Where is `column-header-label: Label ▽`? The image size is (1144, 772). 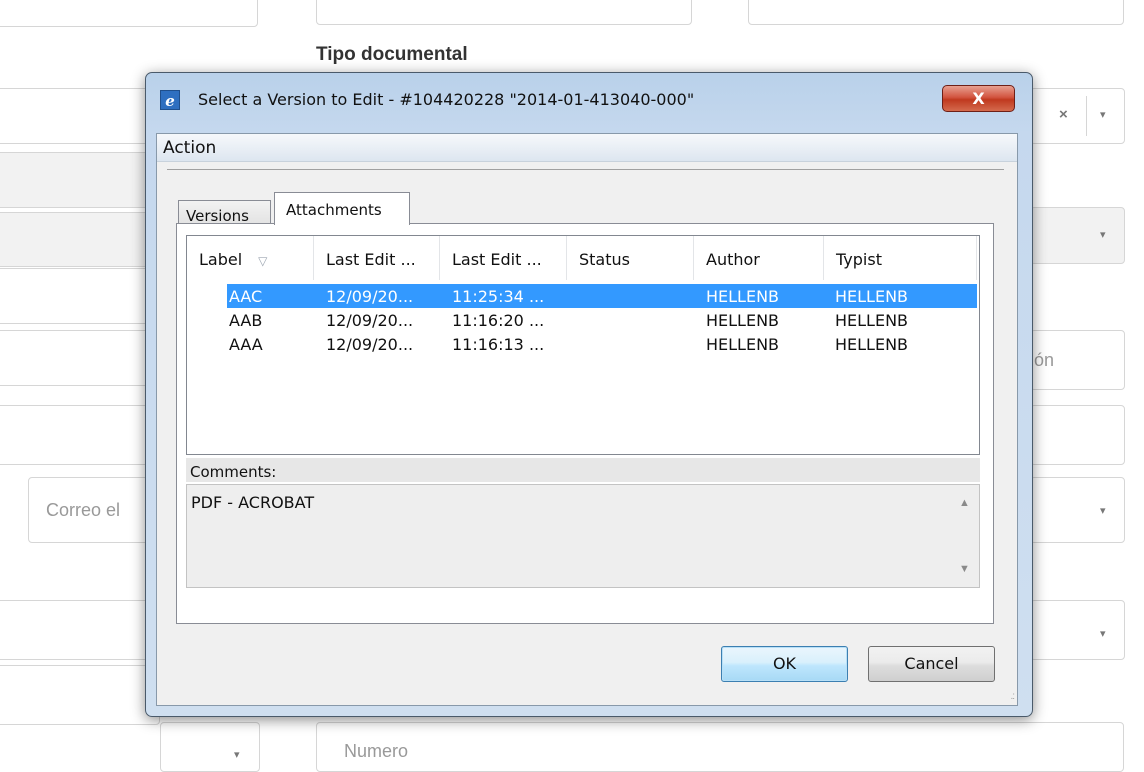
column-header-label: Label ▽ is located at coordinates (250, 258).